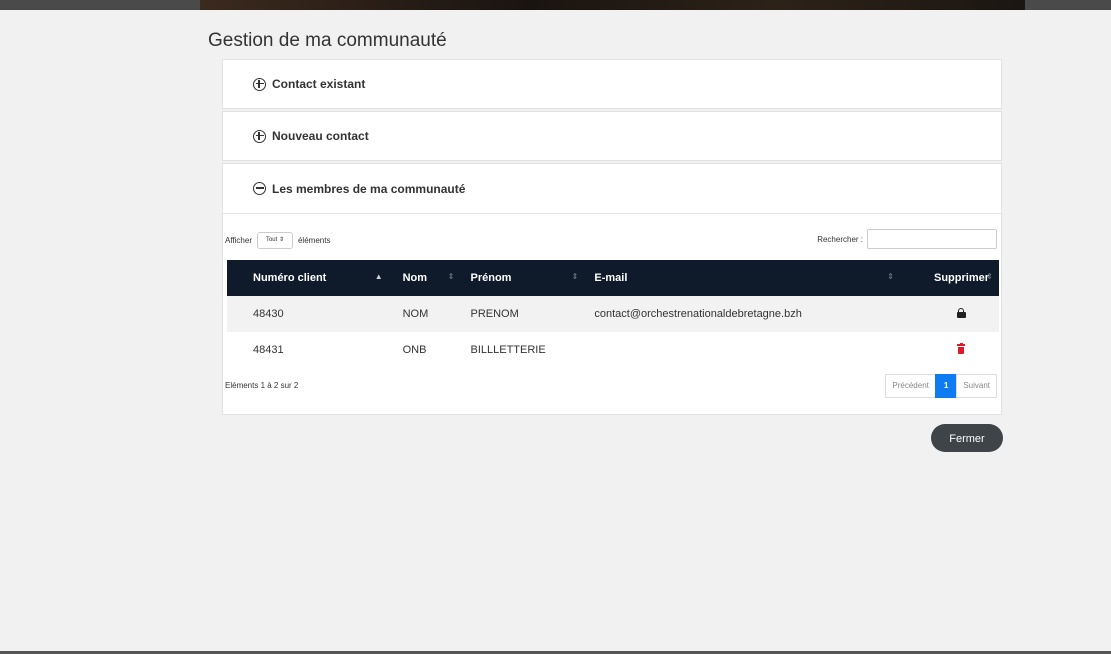 The height and width of the screenshot is (654, 1111). I want to click on col-header-numero-client: Numéro client ▲, so click(310, 278).